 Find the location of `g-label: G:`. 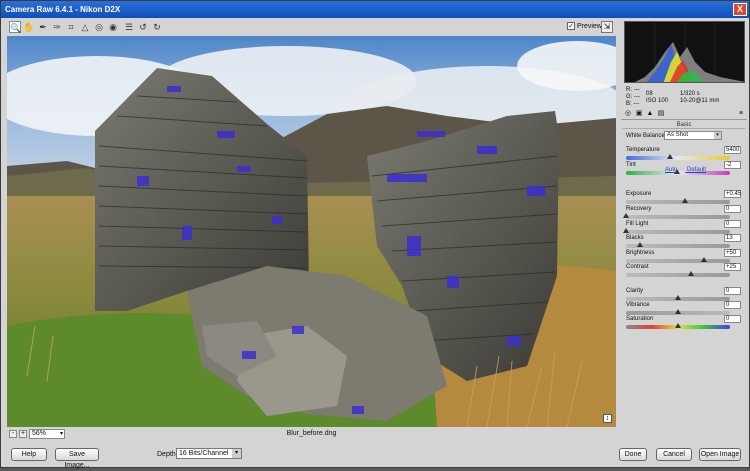

g-label: G: is located at coordinates (629, 97).